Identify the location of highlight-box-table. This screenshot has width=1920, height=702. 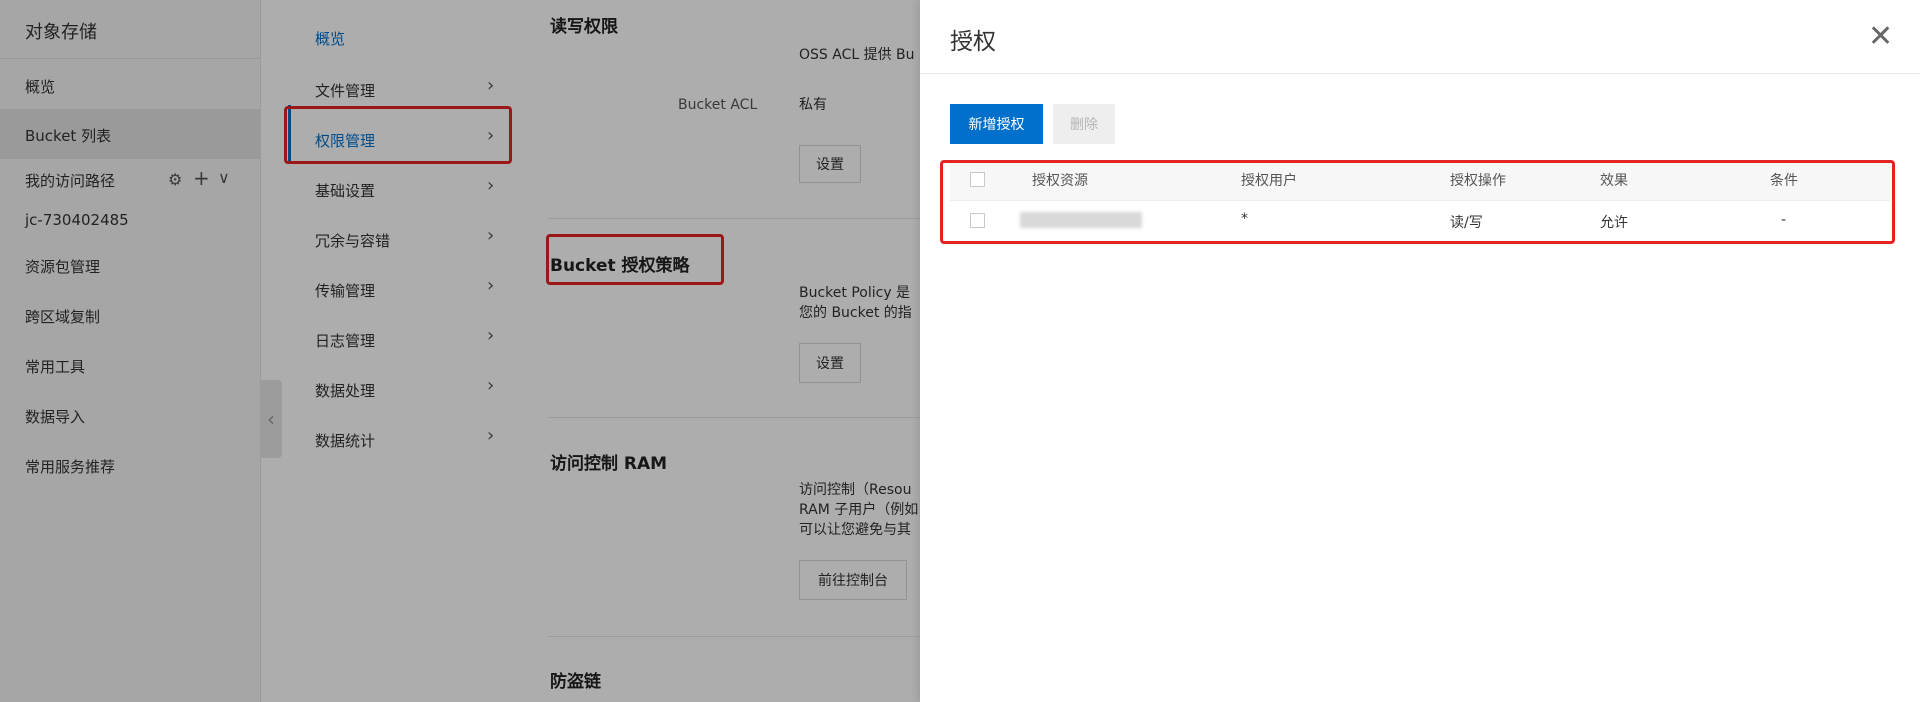
(1417, 202).